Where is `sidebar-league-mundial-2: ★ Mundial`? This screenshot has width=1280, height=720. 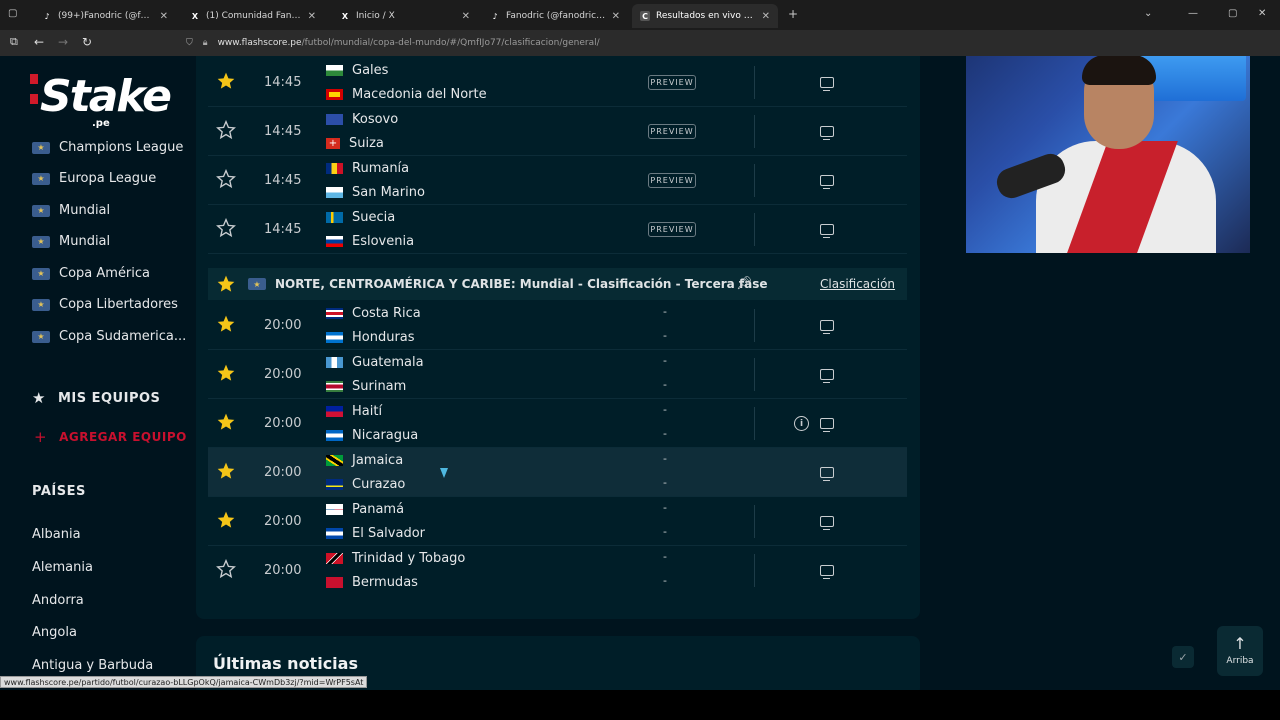
sidebar-league-mundial-2: ★ Mundial is located at coordinates (71, 241).